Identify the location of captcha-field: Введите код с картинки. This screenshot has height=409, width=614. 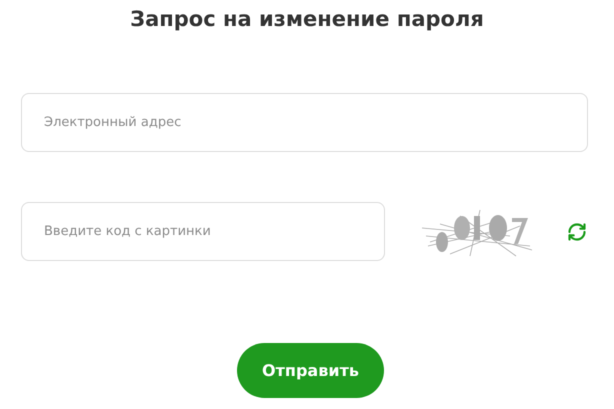
(203, 231).